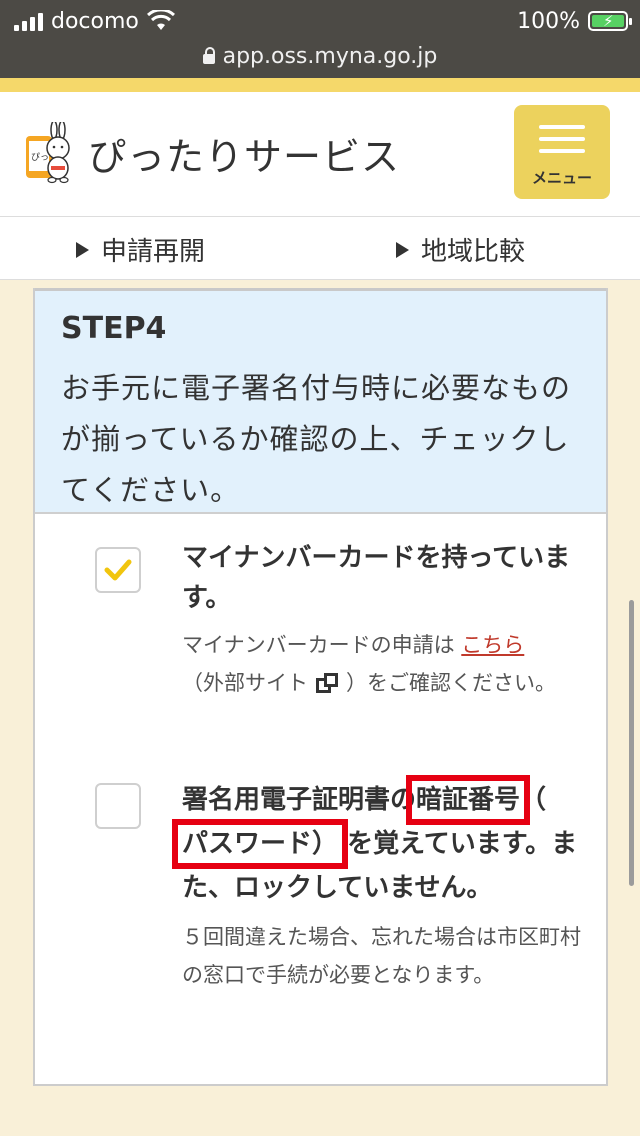 Image resolution: width=640 pixels, height=1136 pixels. What do you see at coordinates (244, 156) in the screenshot?
I see `site-title: ぴったりサービス` at bounding box center [244, 156].